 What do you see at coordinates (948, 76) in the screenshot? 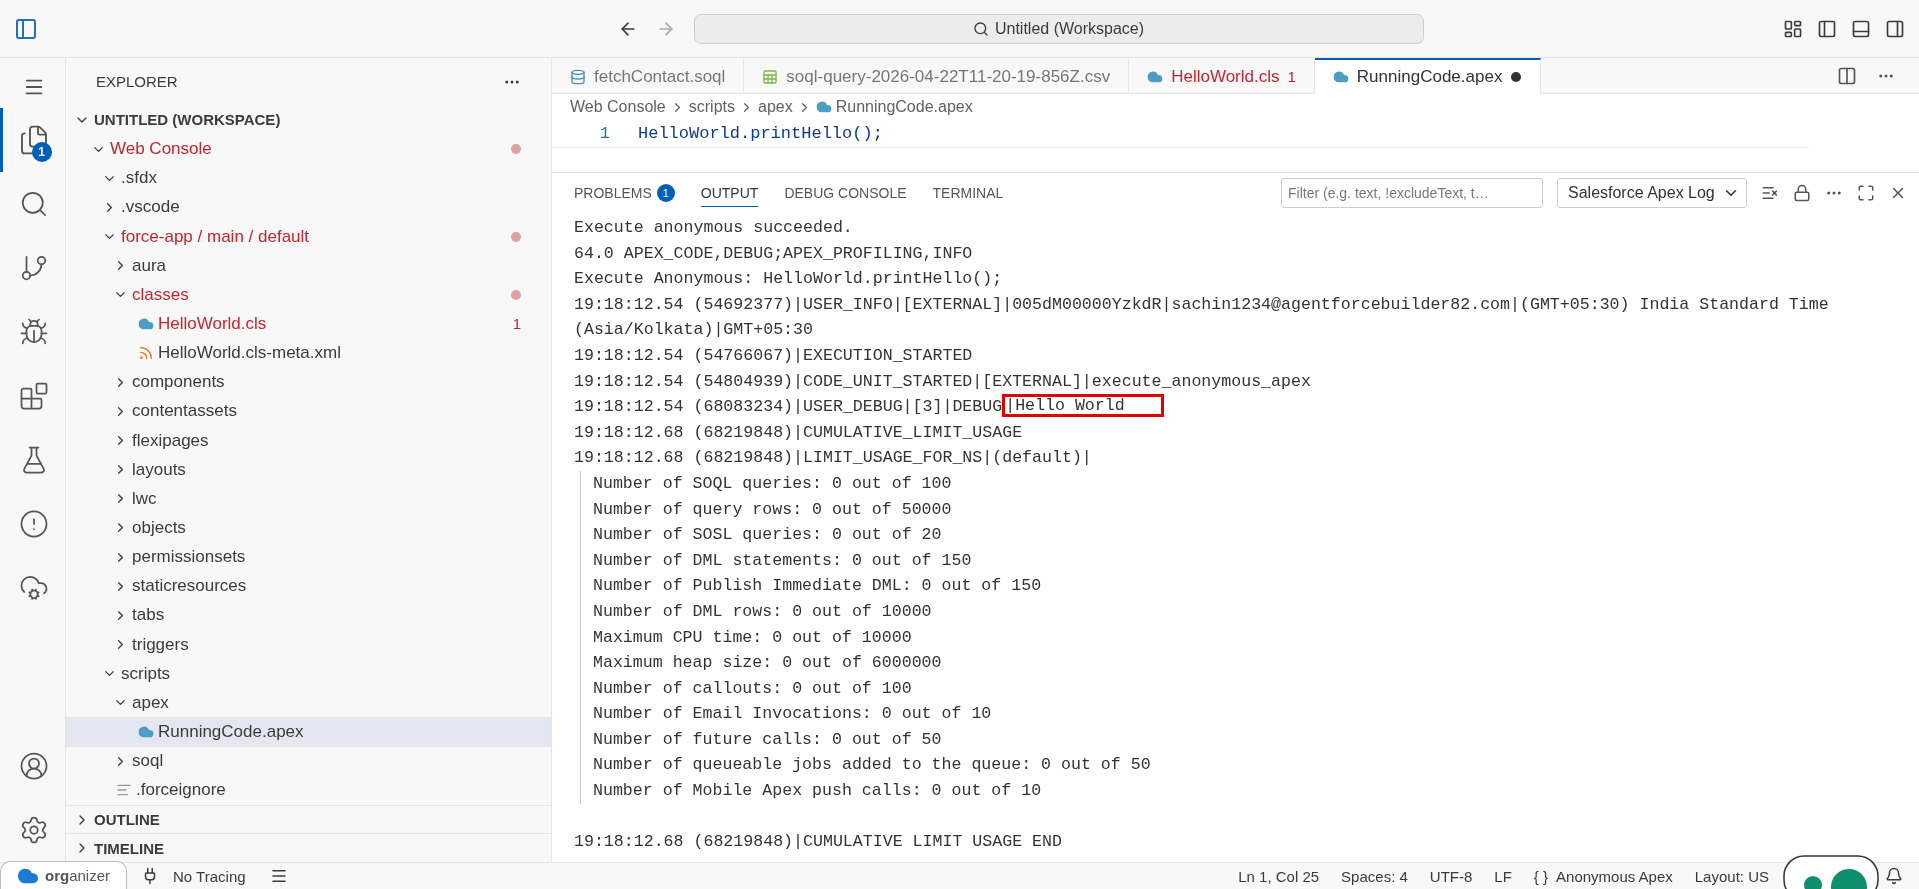
I see `tab-label: soql-query-2026-04-22T11-20-19-856Z.csv` at bounding box center [948, 76].